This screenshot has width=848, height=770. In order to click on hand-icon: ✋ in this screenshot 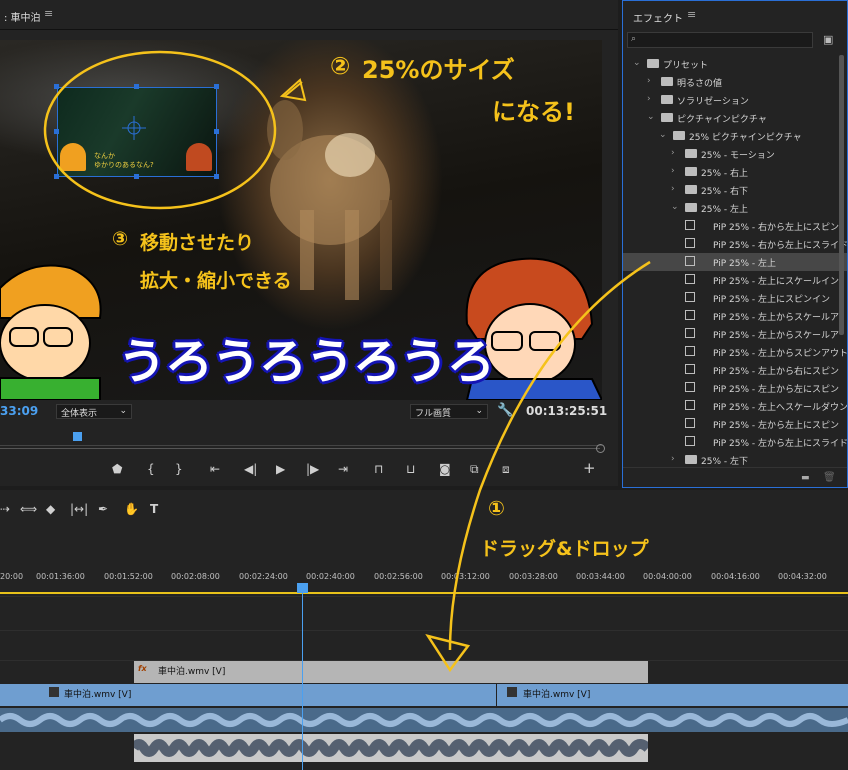, I will do `click(131, 509)`.